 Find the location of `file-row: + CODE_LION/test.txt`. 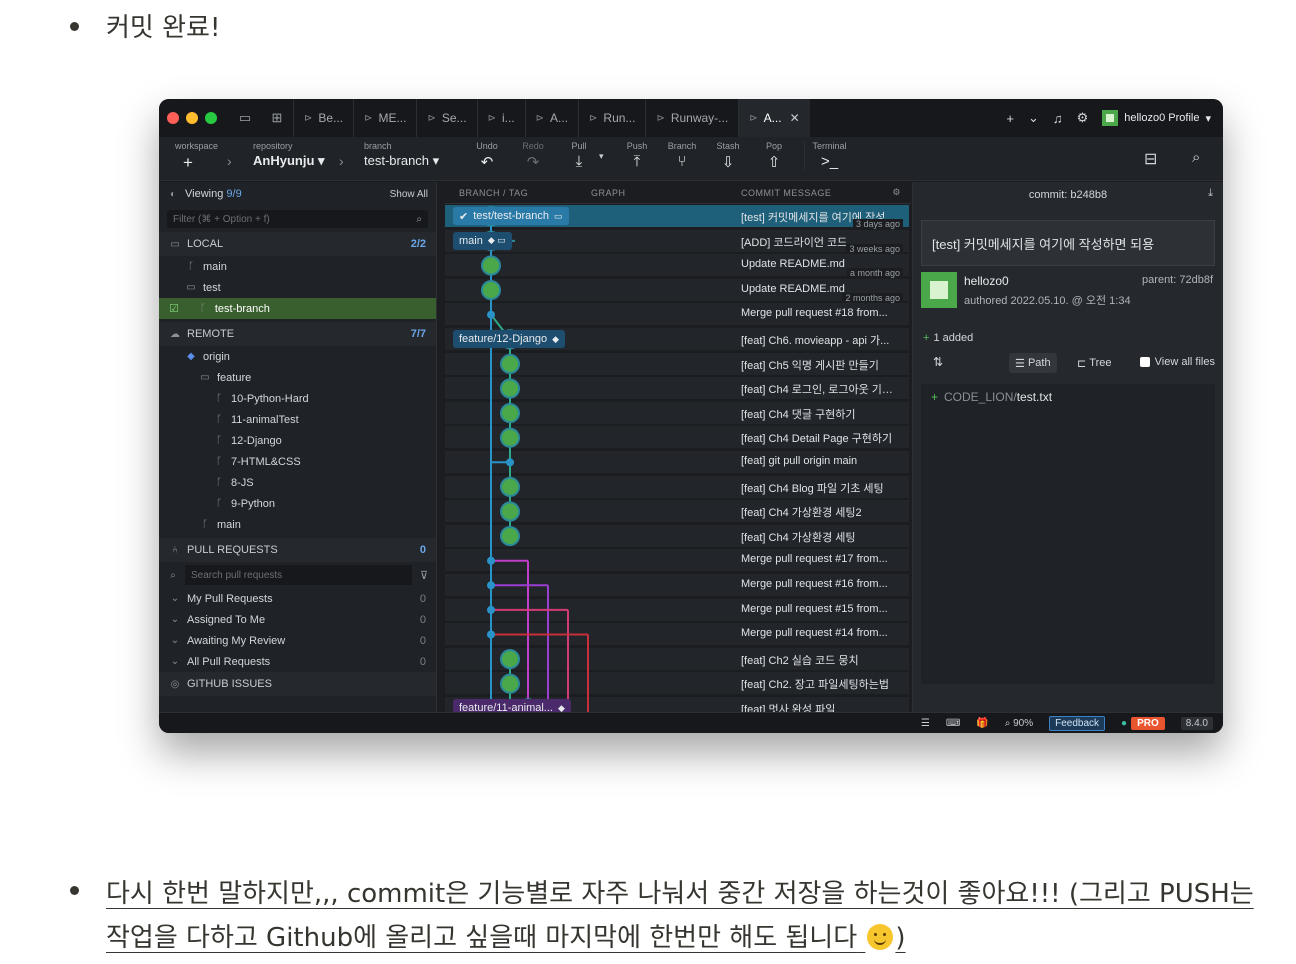

file-row: + CODE_LION/test.txt is located at coordinates (1068, 397).